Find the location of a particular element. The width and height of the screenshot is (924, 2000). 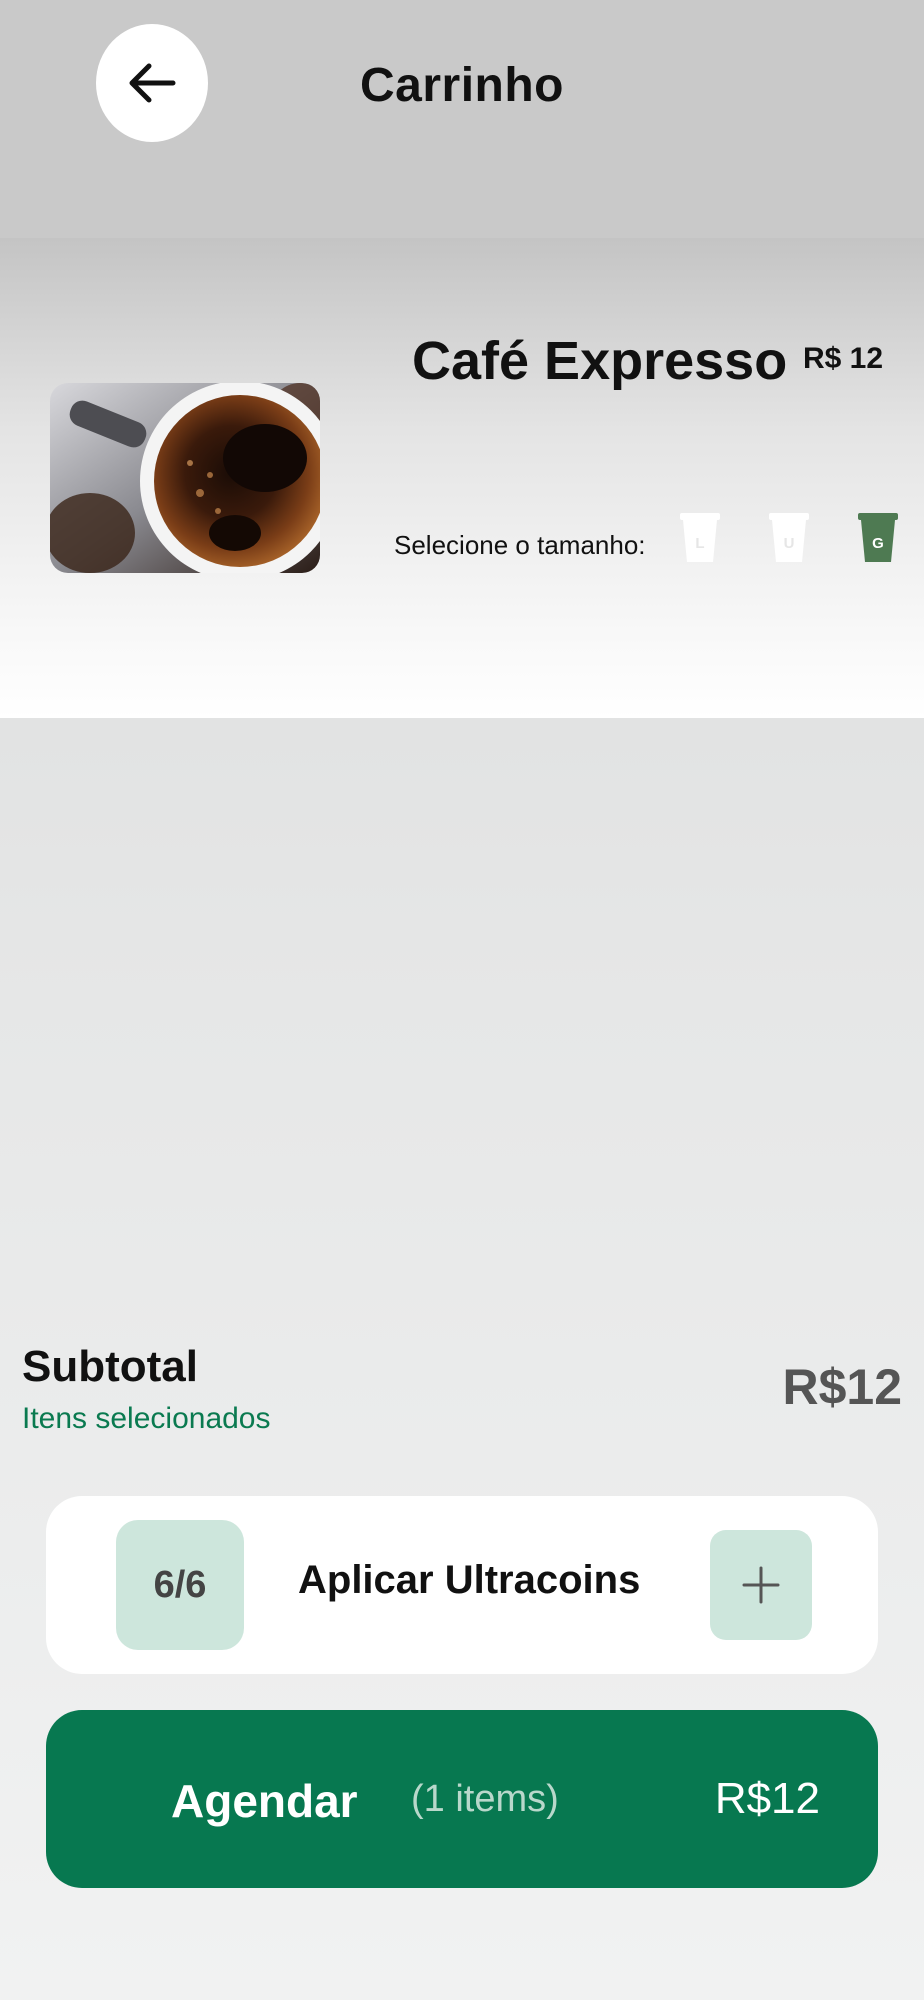

size-option-u: U is located at coordinates (789, 538).